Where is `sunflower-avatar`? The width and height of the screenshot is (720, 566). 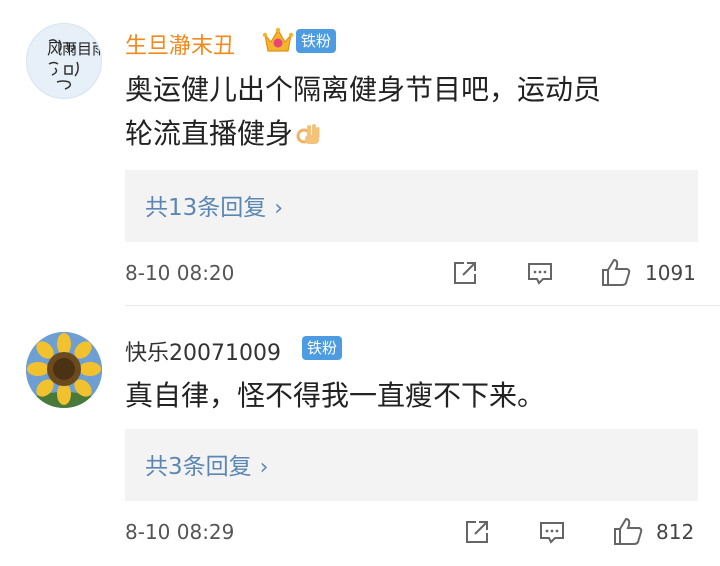 sunflower-avatar is located at coordinates (64, 370).